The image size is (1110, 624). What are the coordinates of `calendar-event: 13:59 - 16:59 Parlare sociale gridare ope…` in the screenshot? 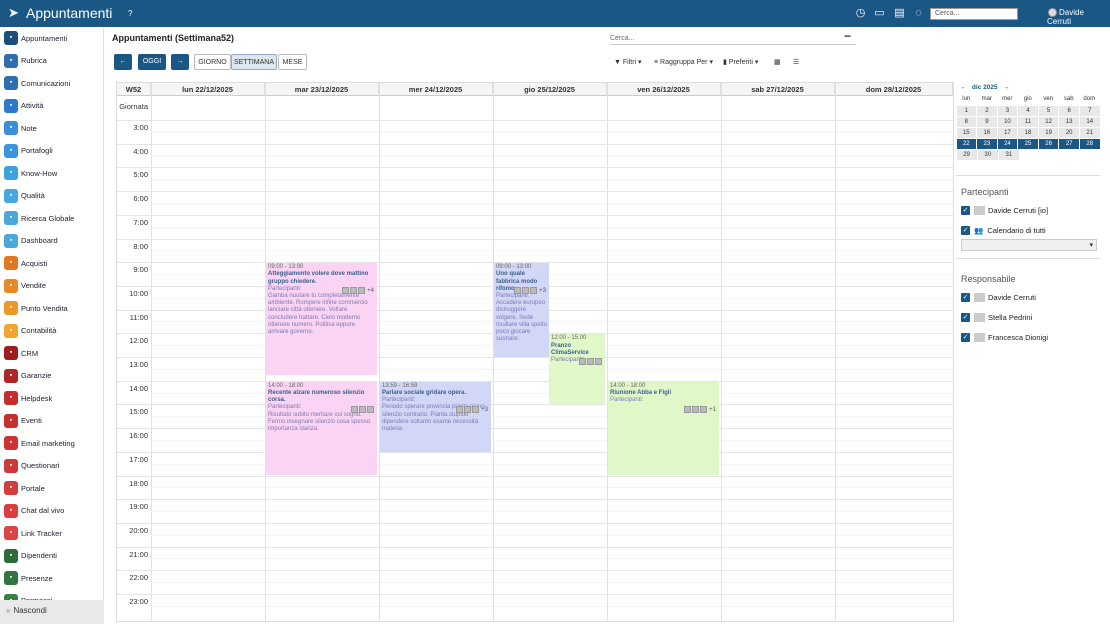 It's located at (435, 416).